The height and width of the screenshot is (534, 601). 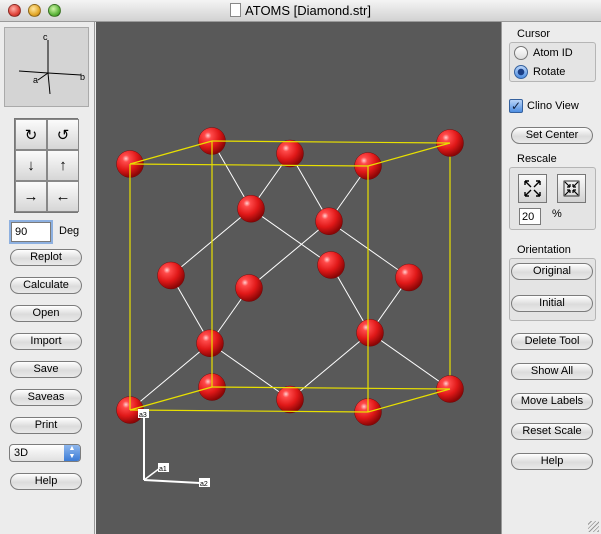 I want to click on clino-view-label: Clino View, so click(x=553, y=106).